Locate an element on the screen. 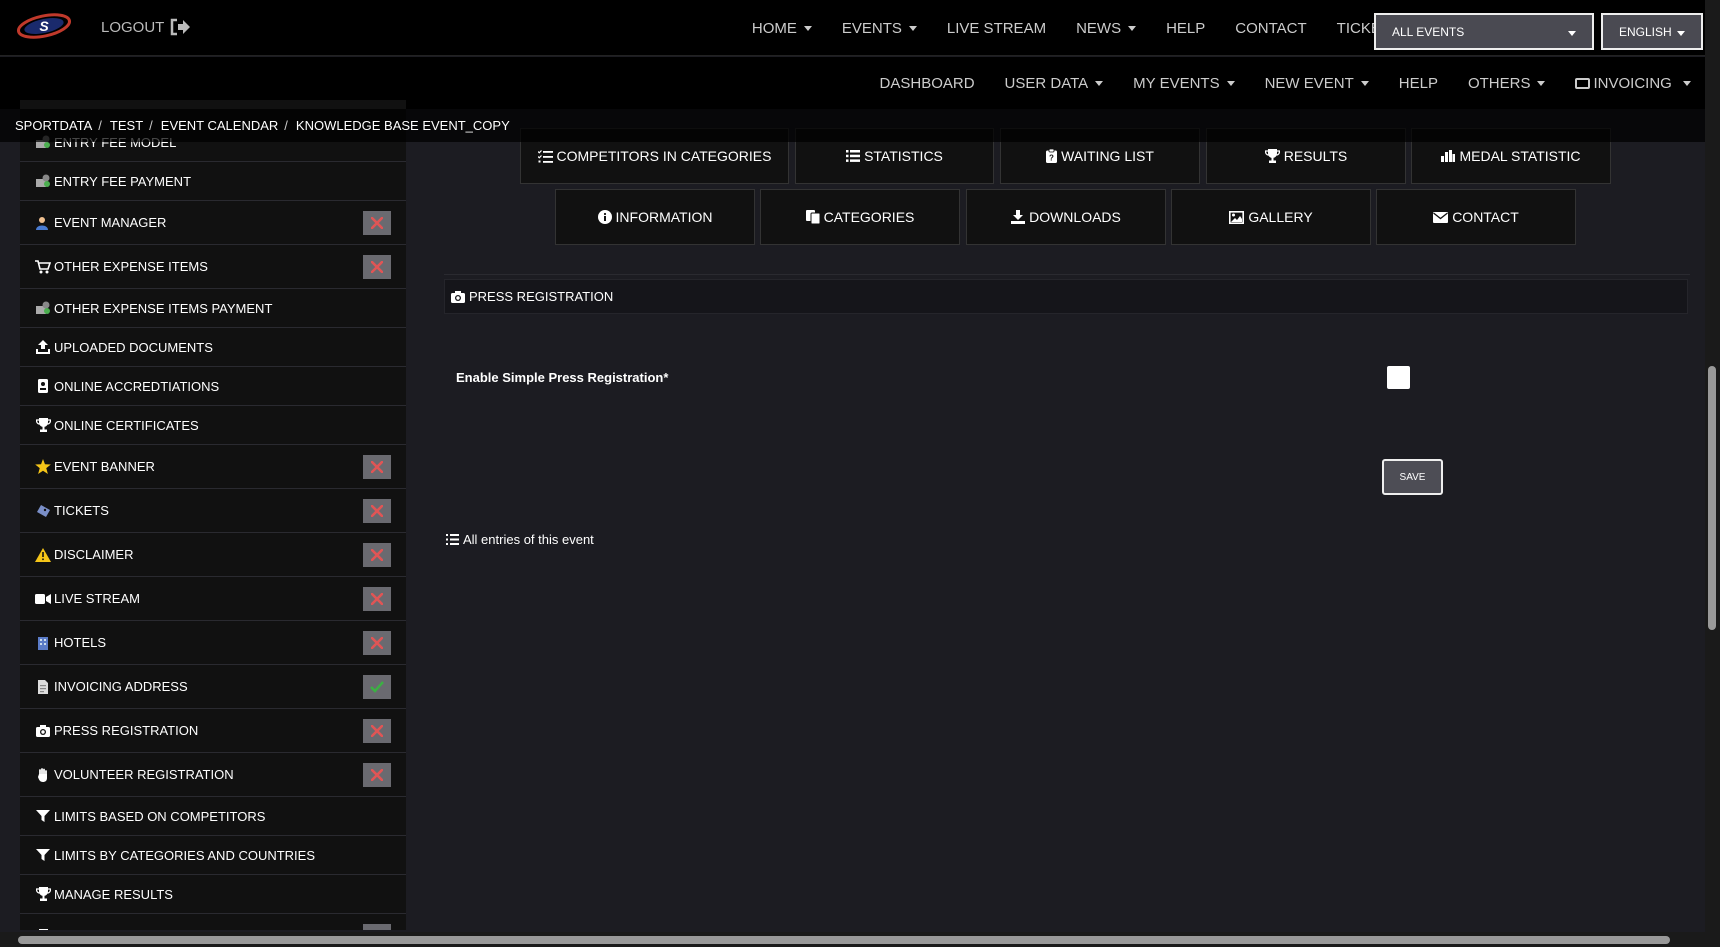 The width and height of the screenshot is (1720, 947). panel-title: PRESS REGISTRATION is located at coordinates (541, 296).